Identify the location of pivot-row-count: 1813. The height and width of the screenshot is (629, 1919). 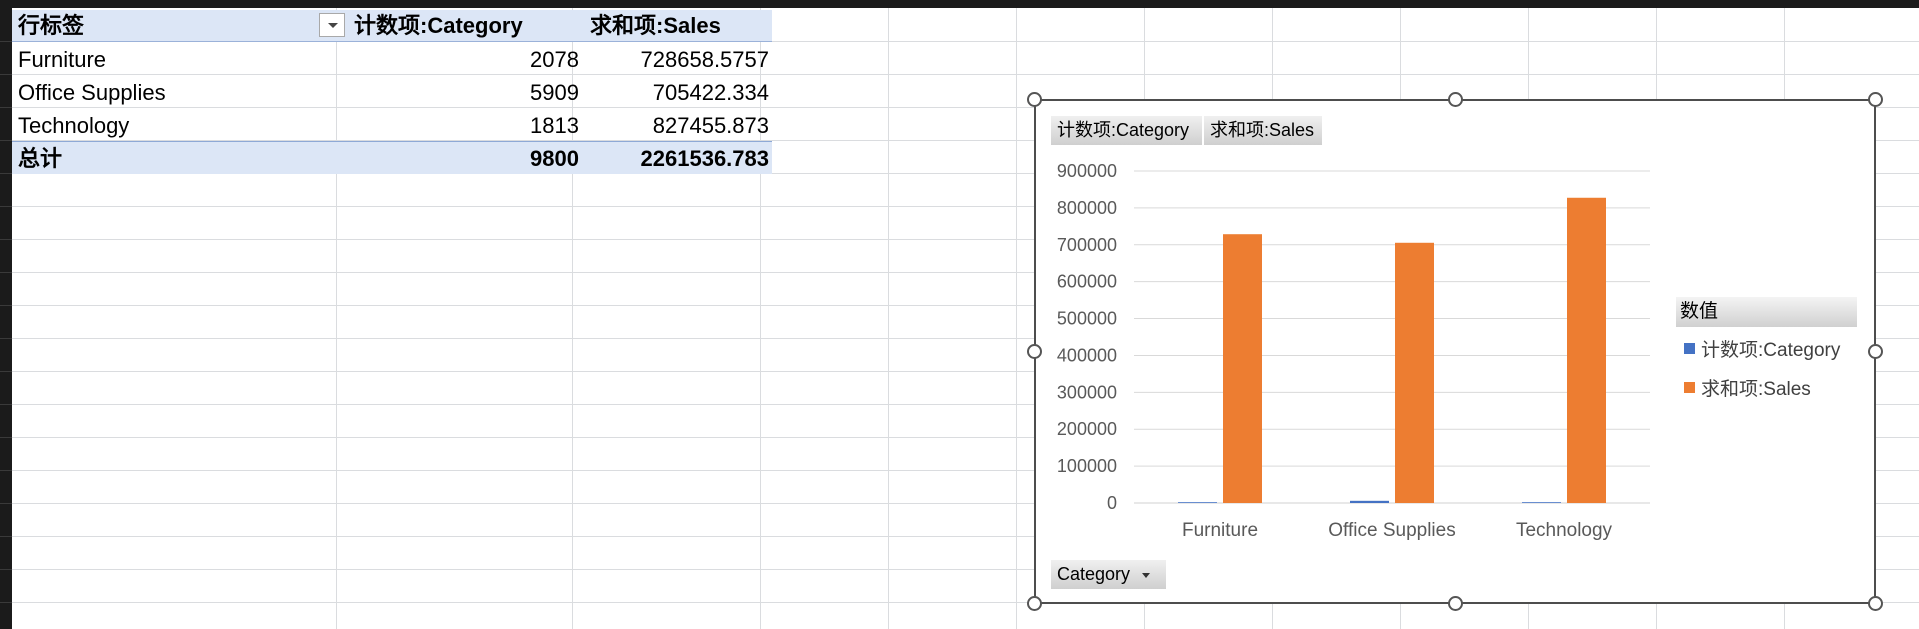
(464, 125).